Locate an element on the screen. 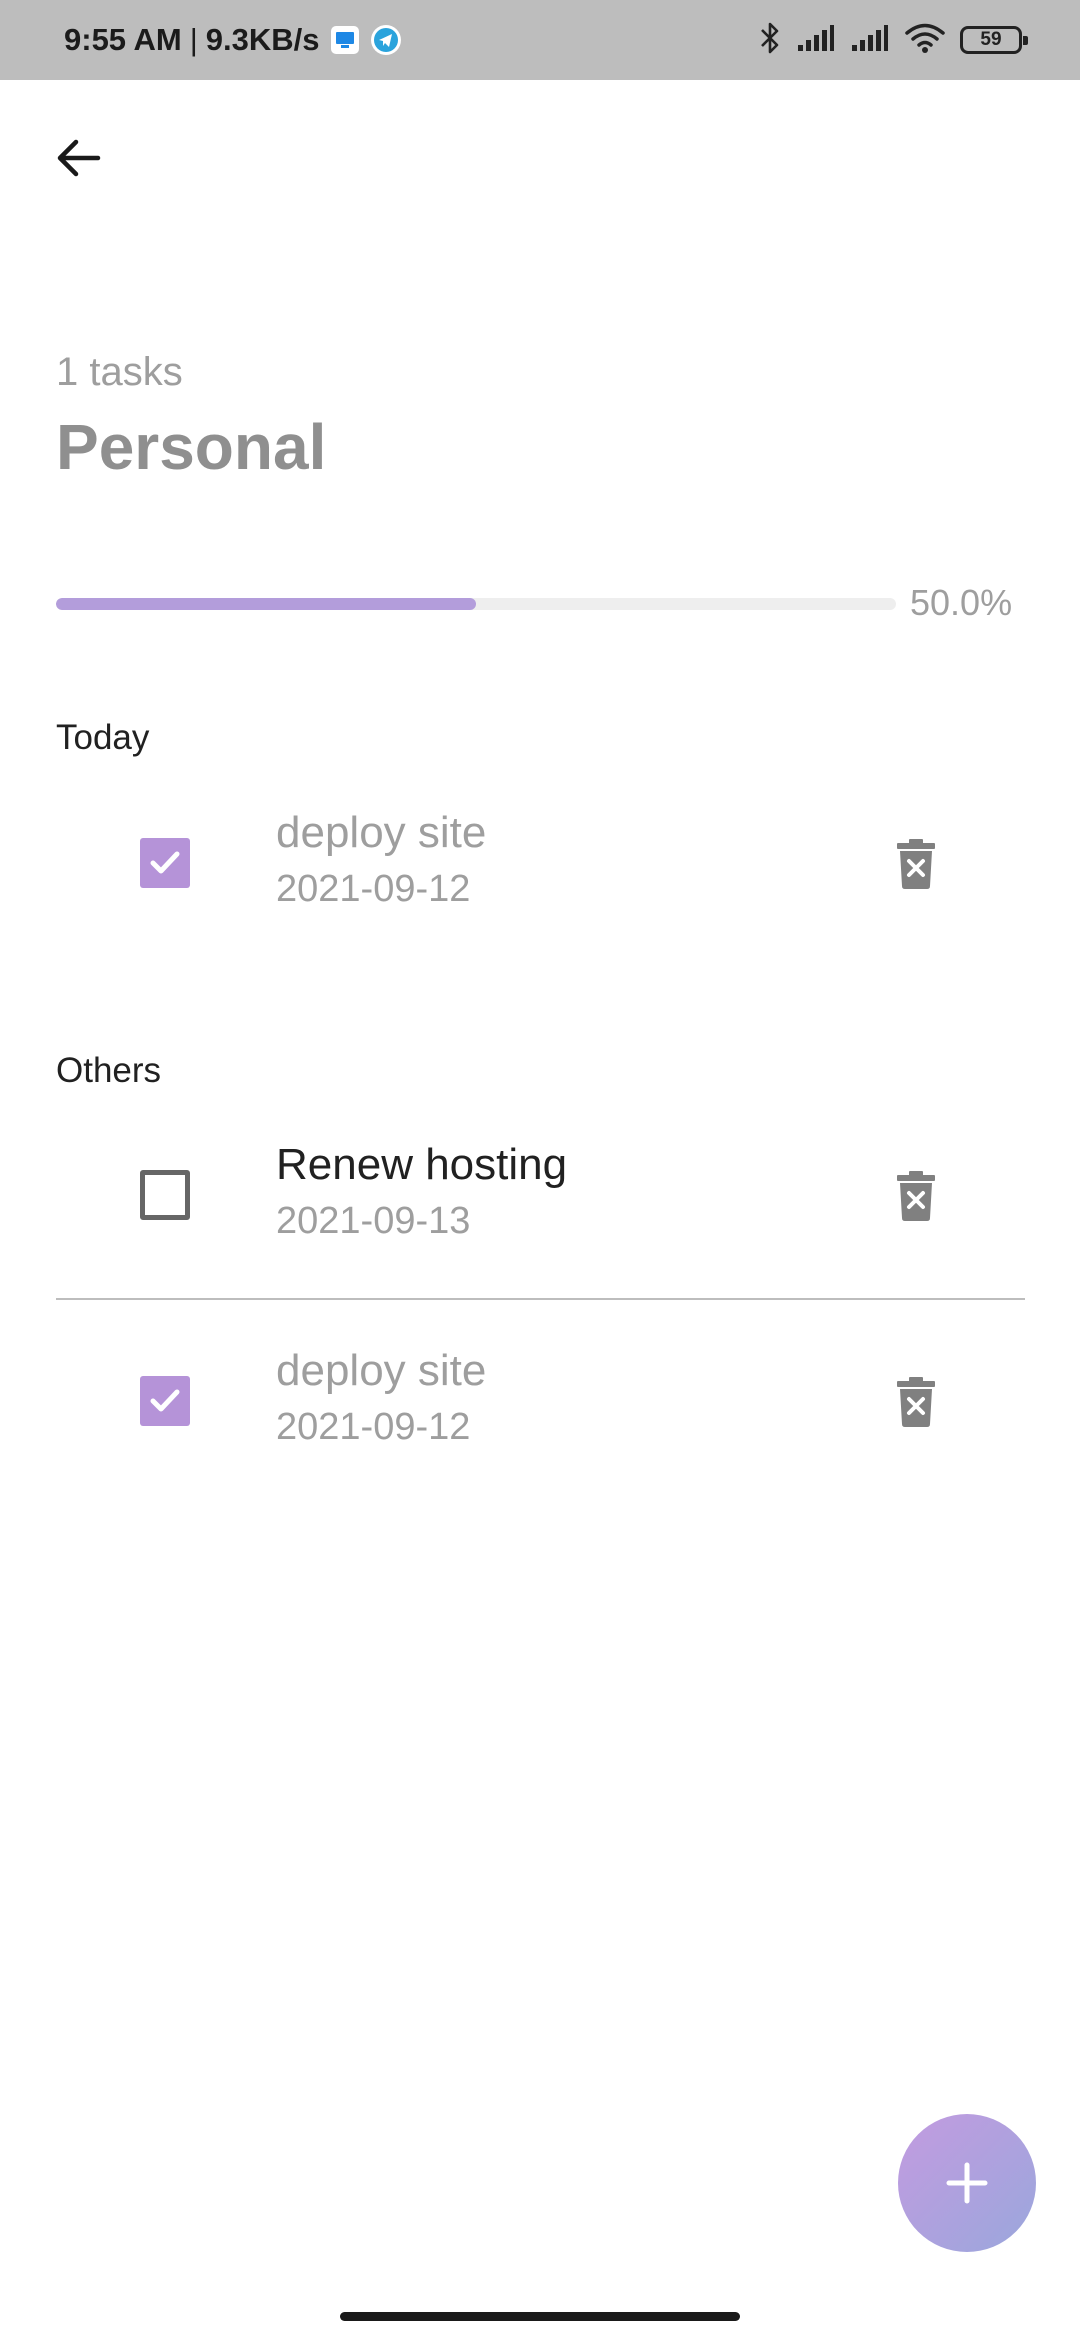  telegram-icon is located at coordinates (386, 40).